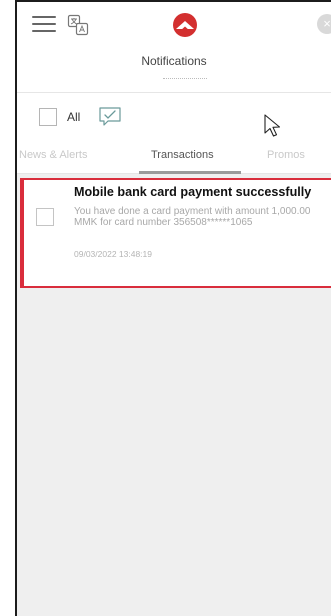 Image resolution: width=331 pixels, height=616 pixels. Describe the element at coordinates (44, 25) in the screenshot. I see `hamburger-menu-icon` at that location.